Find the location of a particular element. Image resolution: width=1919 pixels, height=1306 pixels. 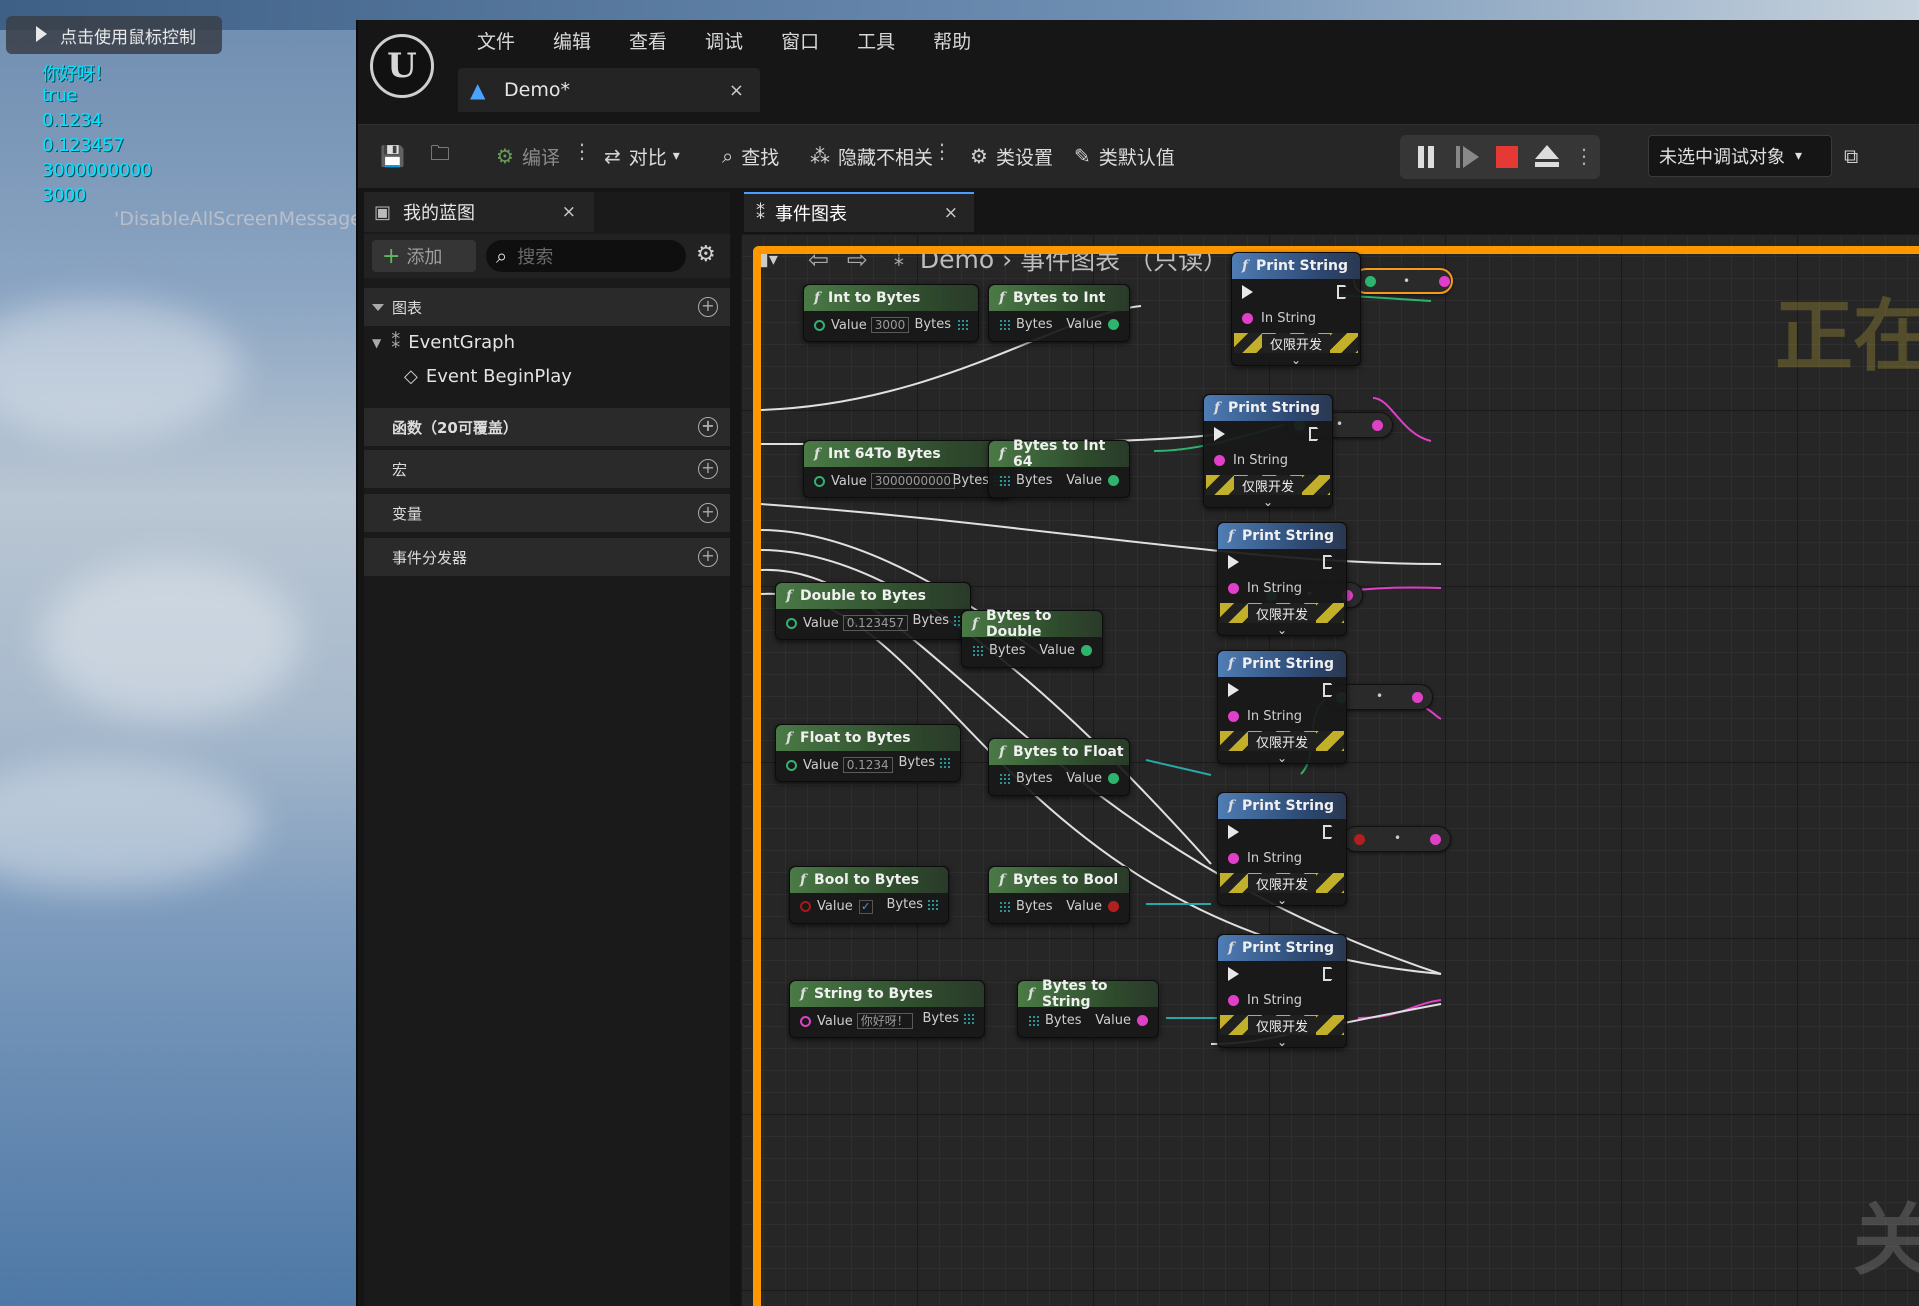

menu-view: 查看 is located at coordinates (648, 42).